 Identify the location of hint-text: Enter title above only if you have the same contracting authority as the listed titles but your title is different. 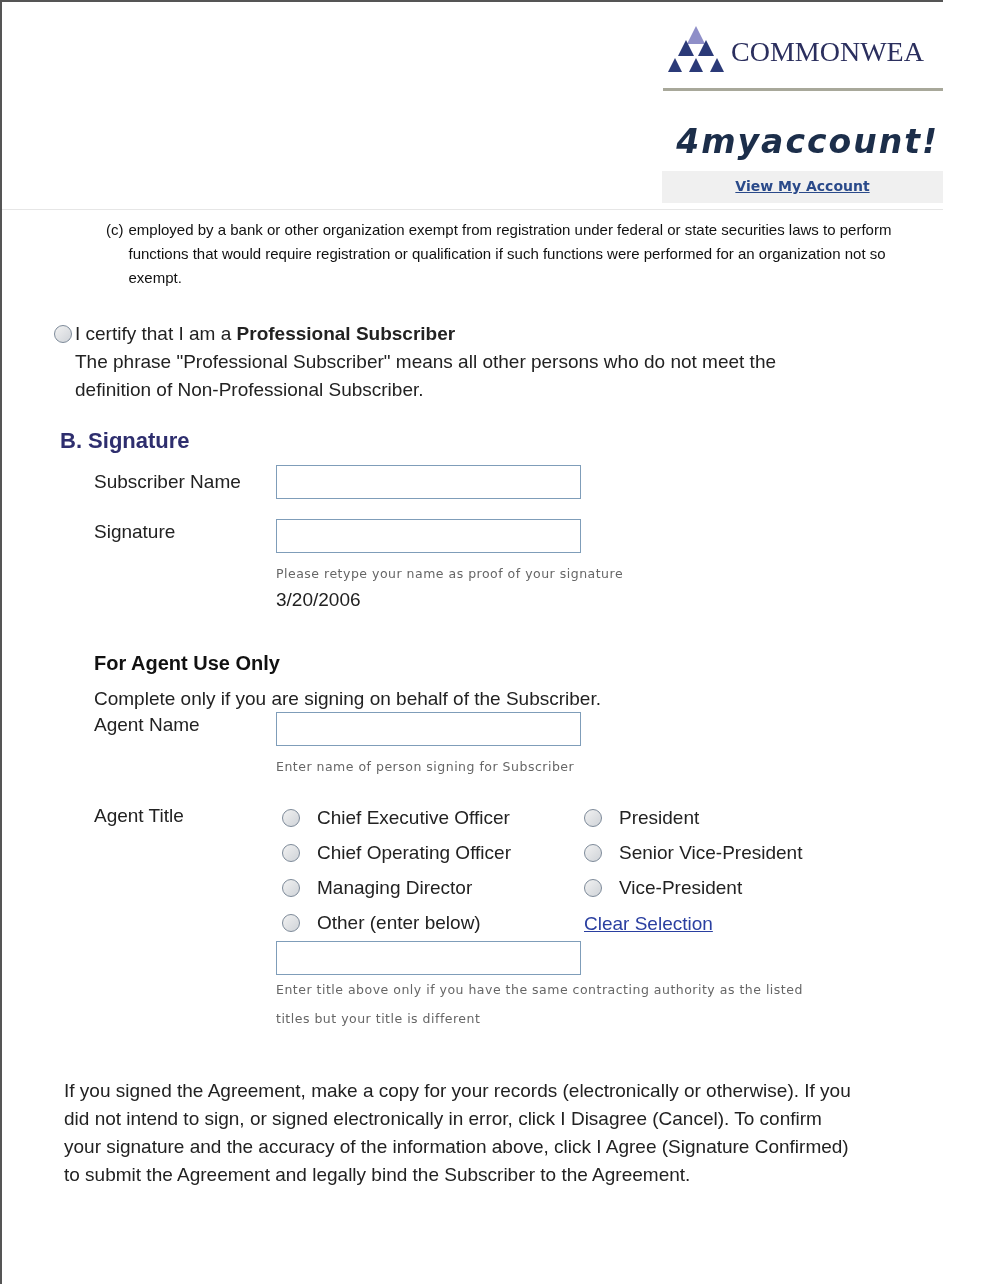
(540, 1004).